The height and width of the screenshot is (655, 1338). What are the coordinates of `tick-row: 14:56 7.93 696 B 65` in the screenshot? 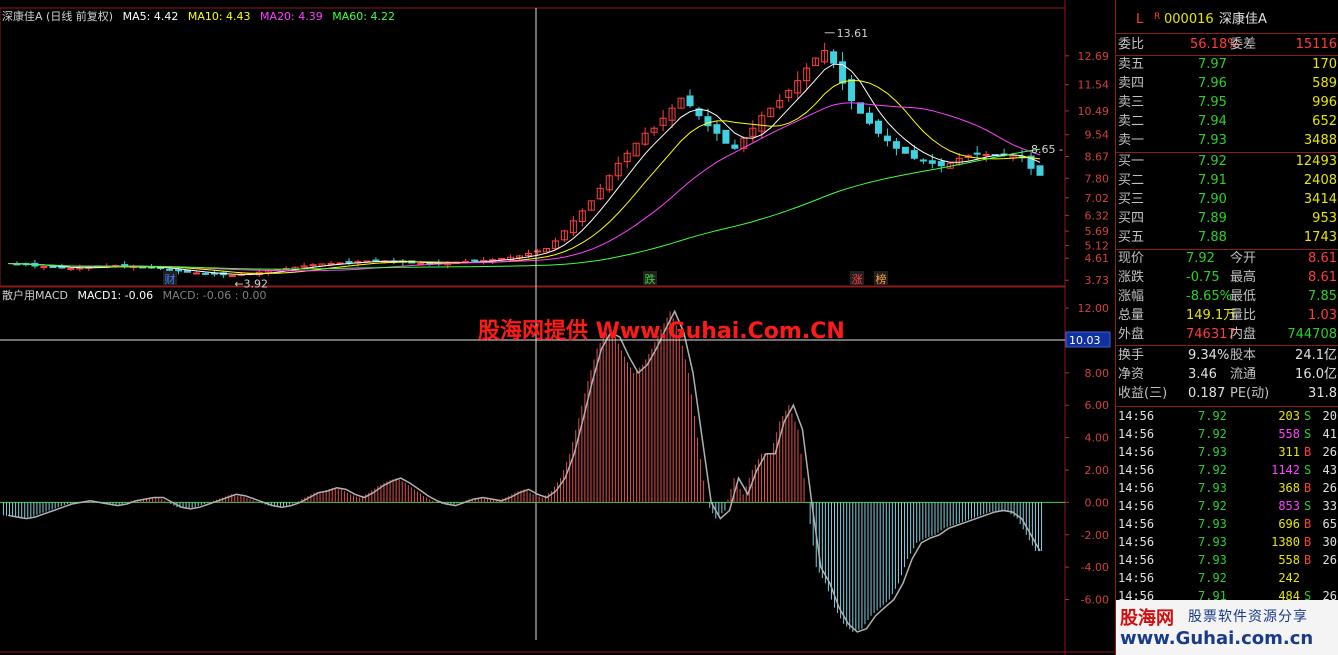 It's located at (1227, 524).